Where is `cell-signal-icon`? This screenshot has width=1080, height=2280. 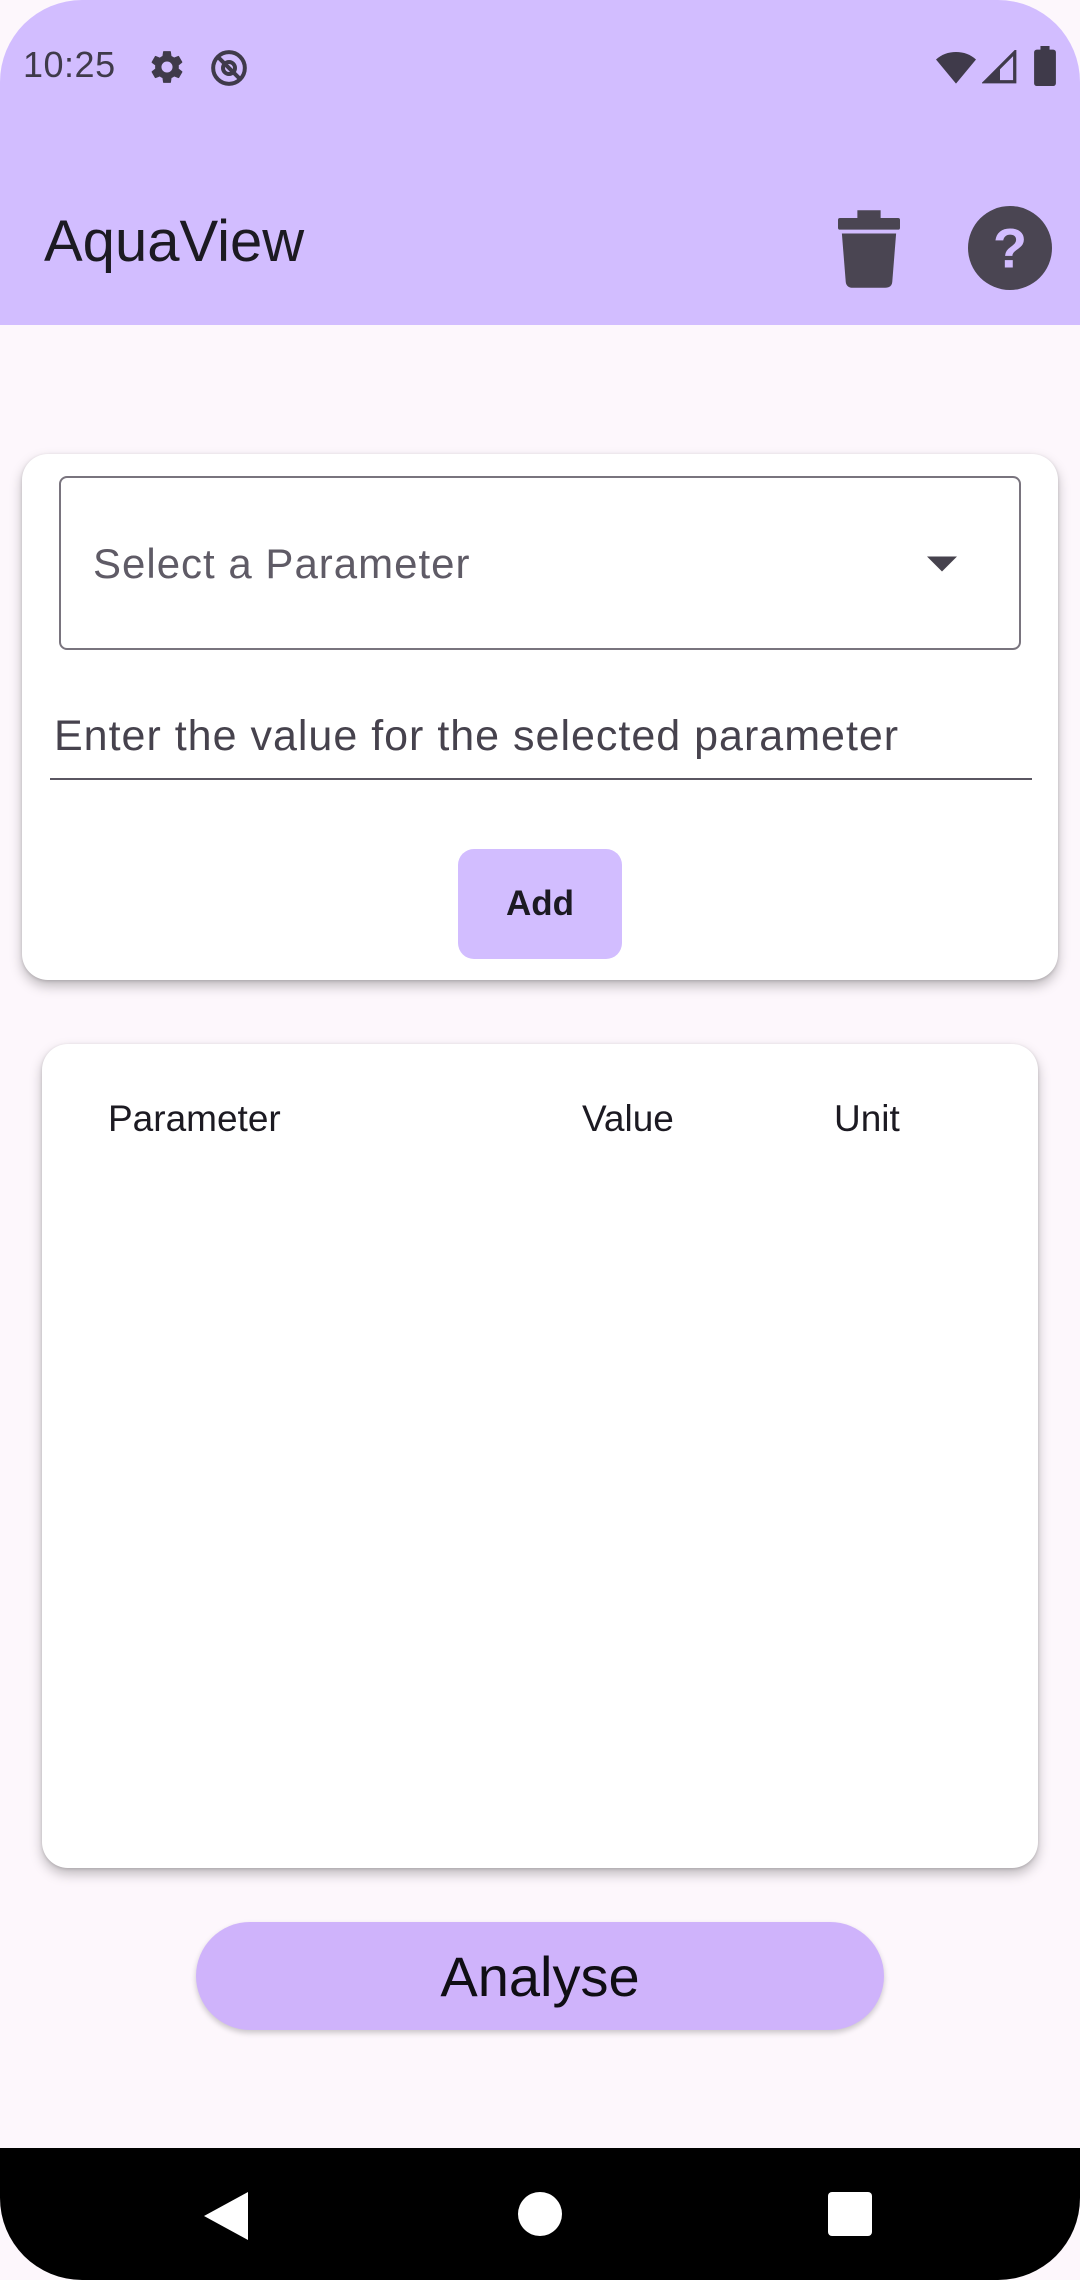 cell-signal-icon is located at coordinates (999, 68).